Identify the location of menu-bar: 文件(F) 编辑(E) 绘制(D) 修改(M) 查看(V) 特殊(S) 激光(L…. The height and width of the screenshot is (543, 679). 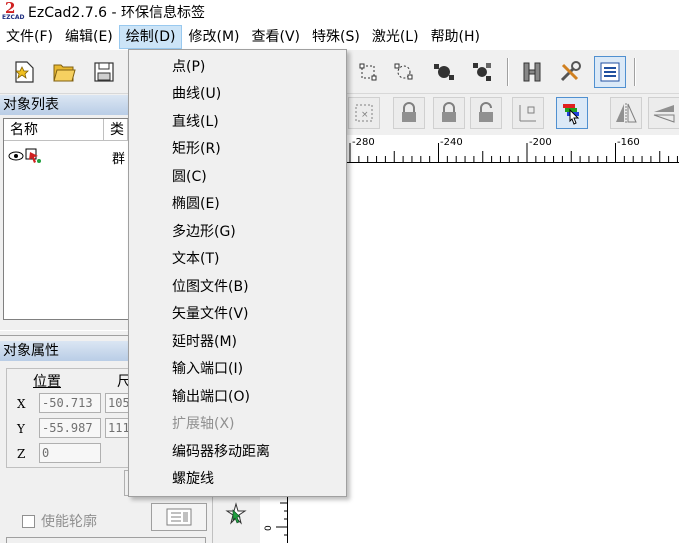
(339, 37).